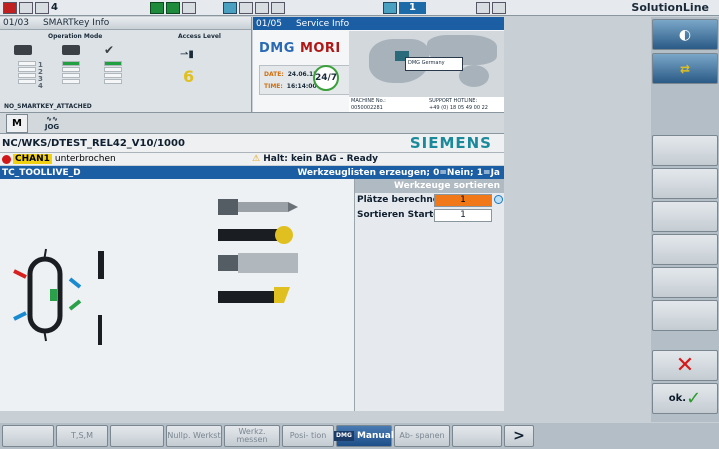 This screenshot has width=719, height=449. Describe the element at coordinates (422, 436) in the screenshot. I see `stock-removal-softkey: Ab- spanen` at that location.